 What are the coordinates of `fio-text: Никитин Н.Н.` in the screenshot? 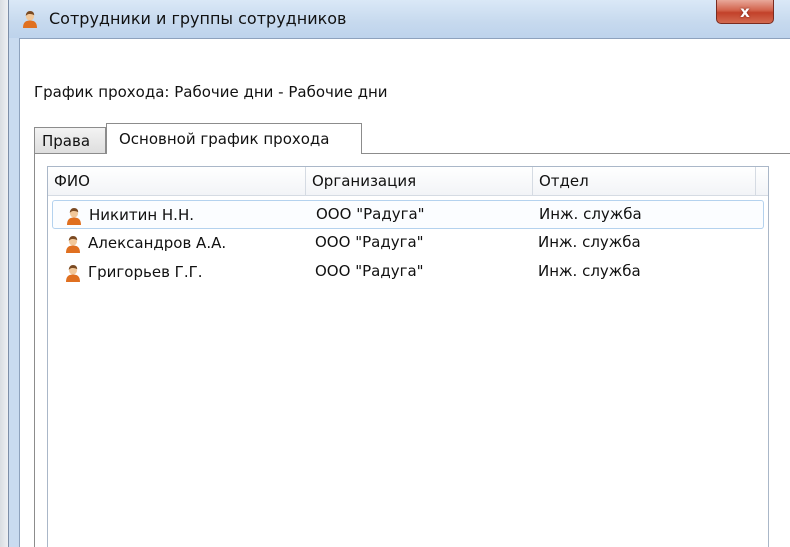 It's located at (141, 215).